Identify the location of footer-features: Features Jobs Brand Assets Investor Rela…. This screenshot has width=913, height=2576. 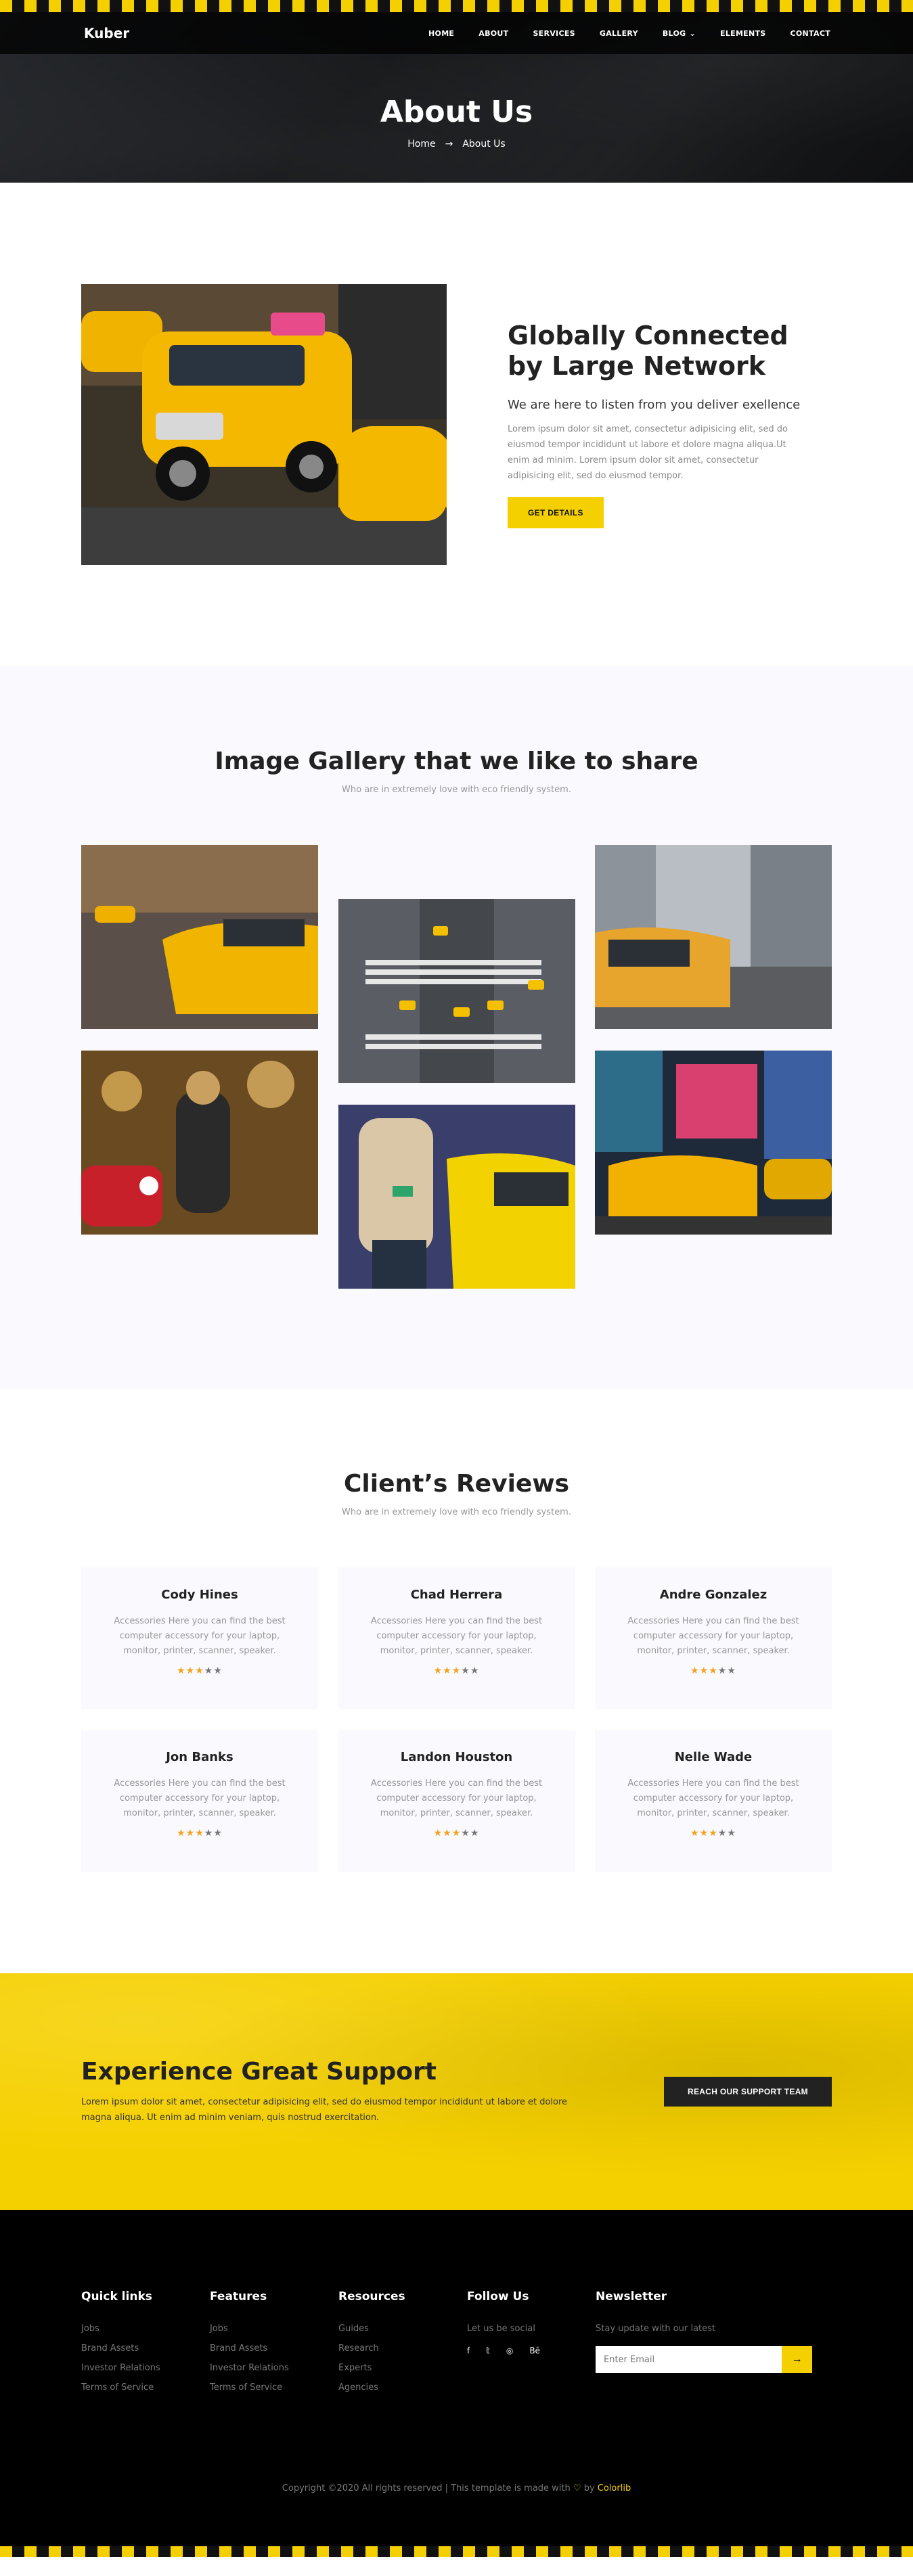
(274, 2346).